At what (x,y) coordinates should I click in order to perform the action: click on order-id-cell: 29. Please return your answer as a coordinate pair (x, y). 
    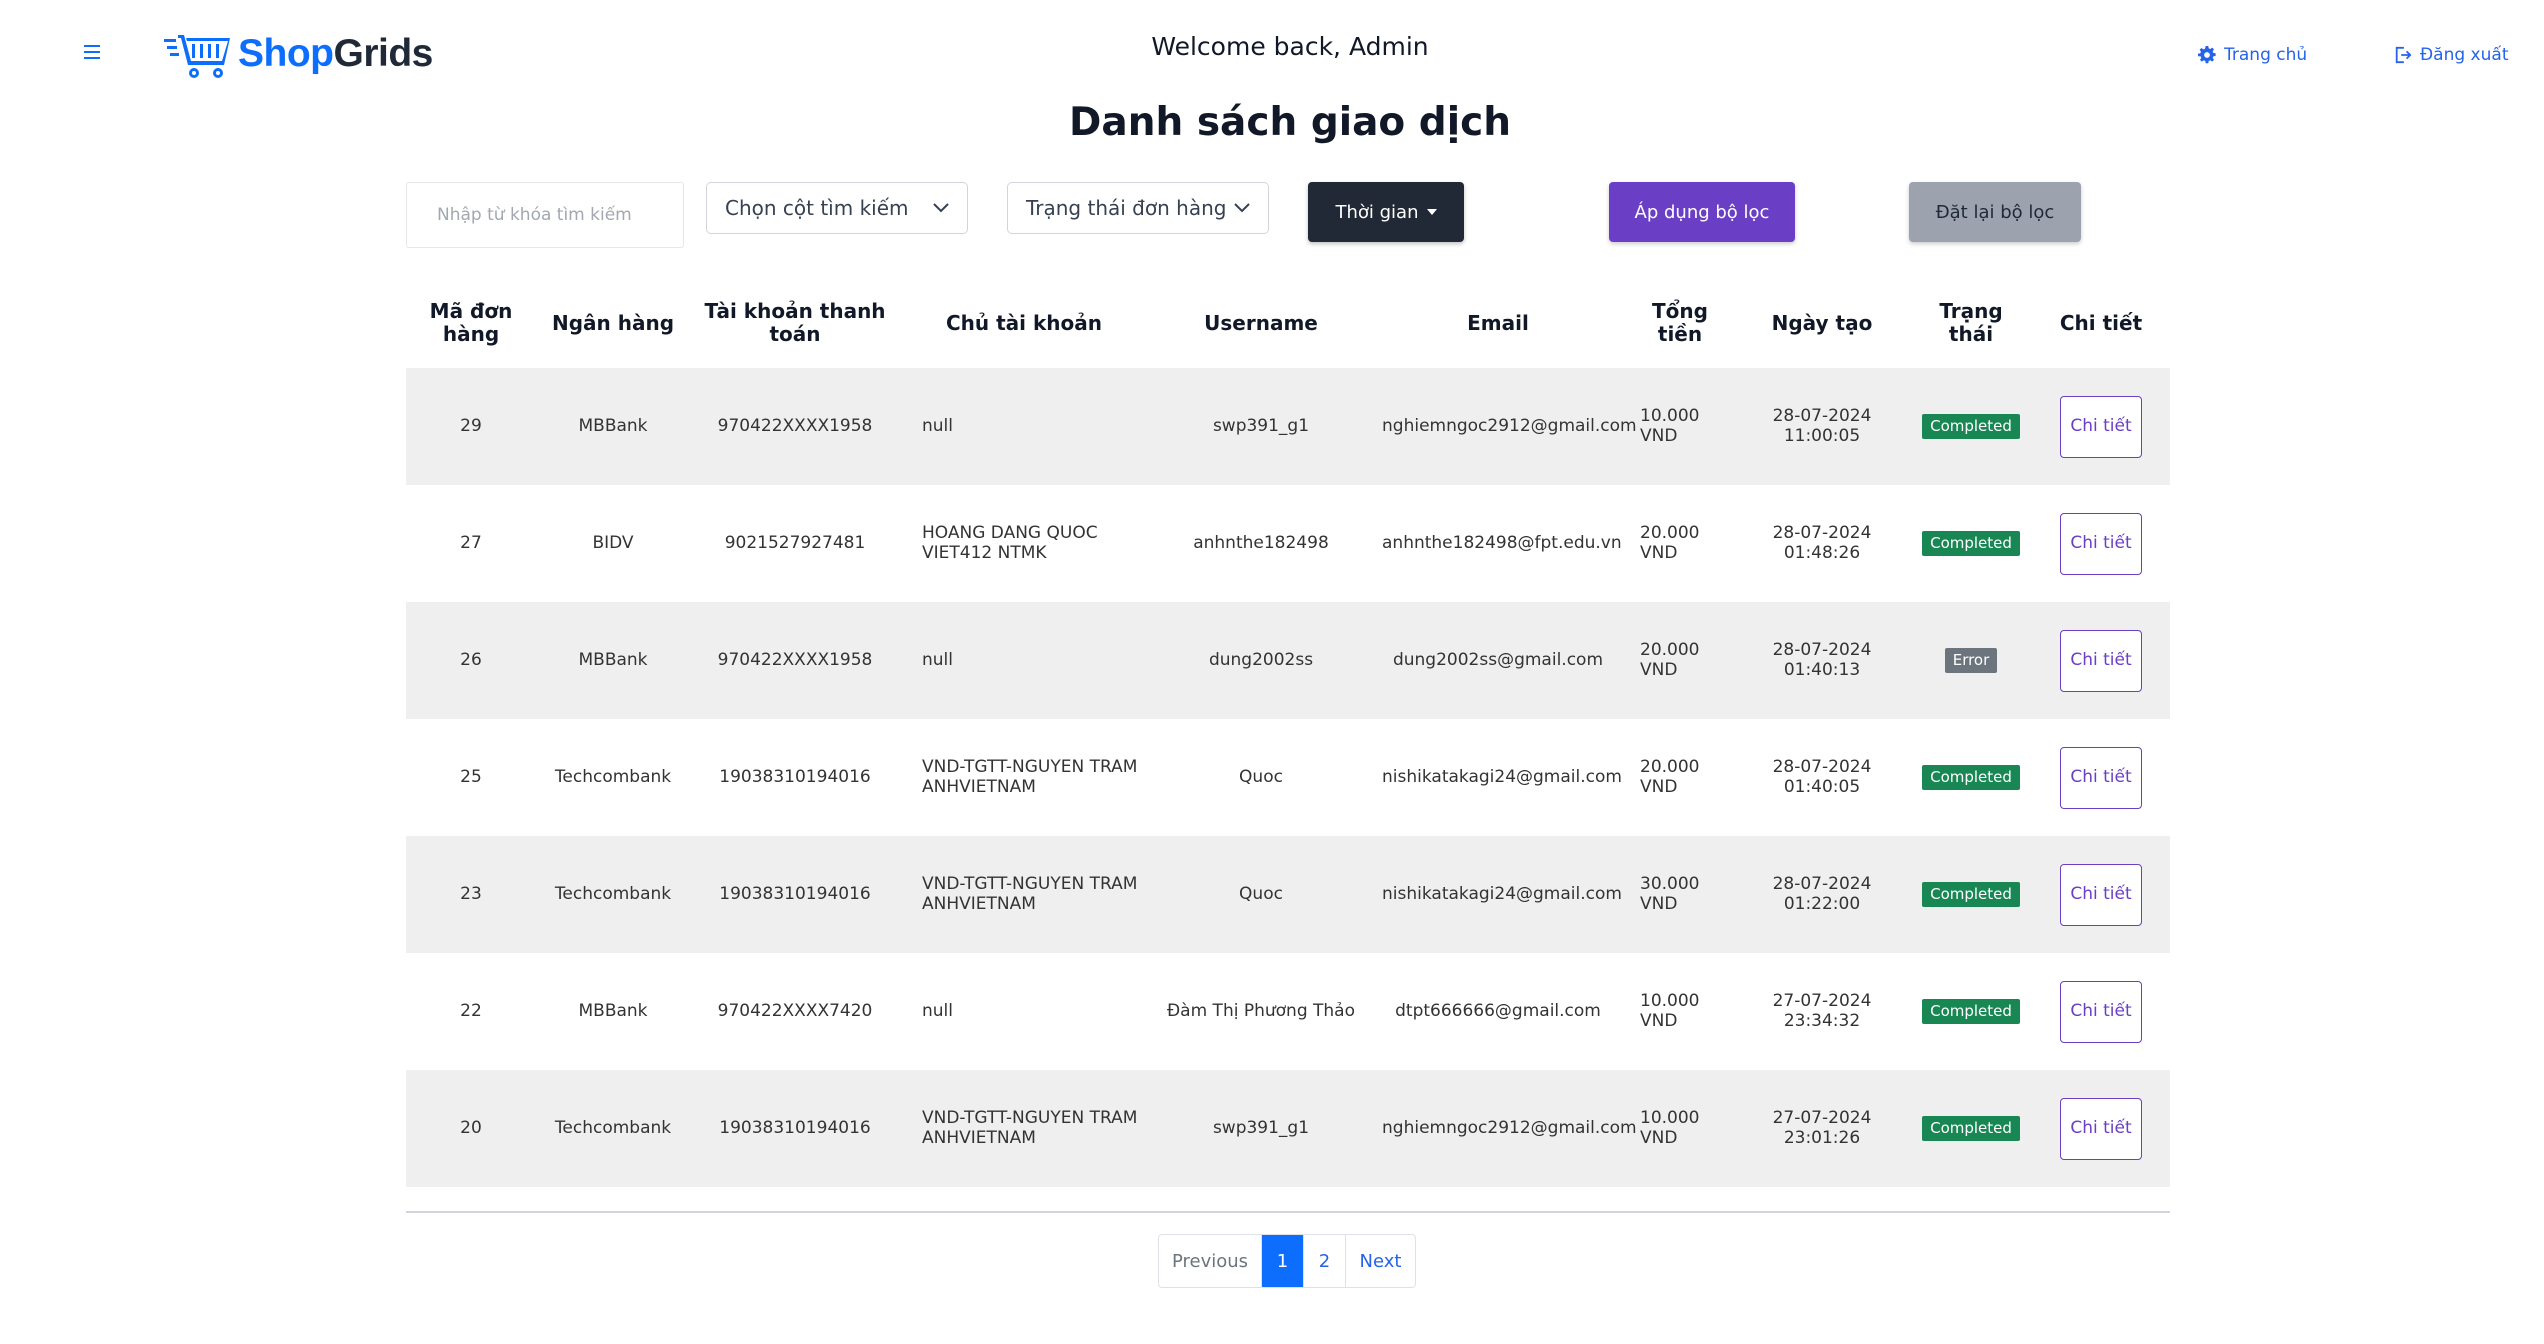
    Looking at the image, I should click on (471, 425).